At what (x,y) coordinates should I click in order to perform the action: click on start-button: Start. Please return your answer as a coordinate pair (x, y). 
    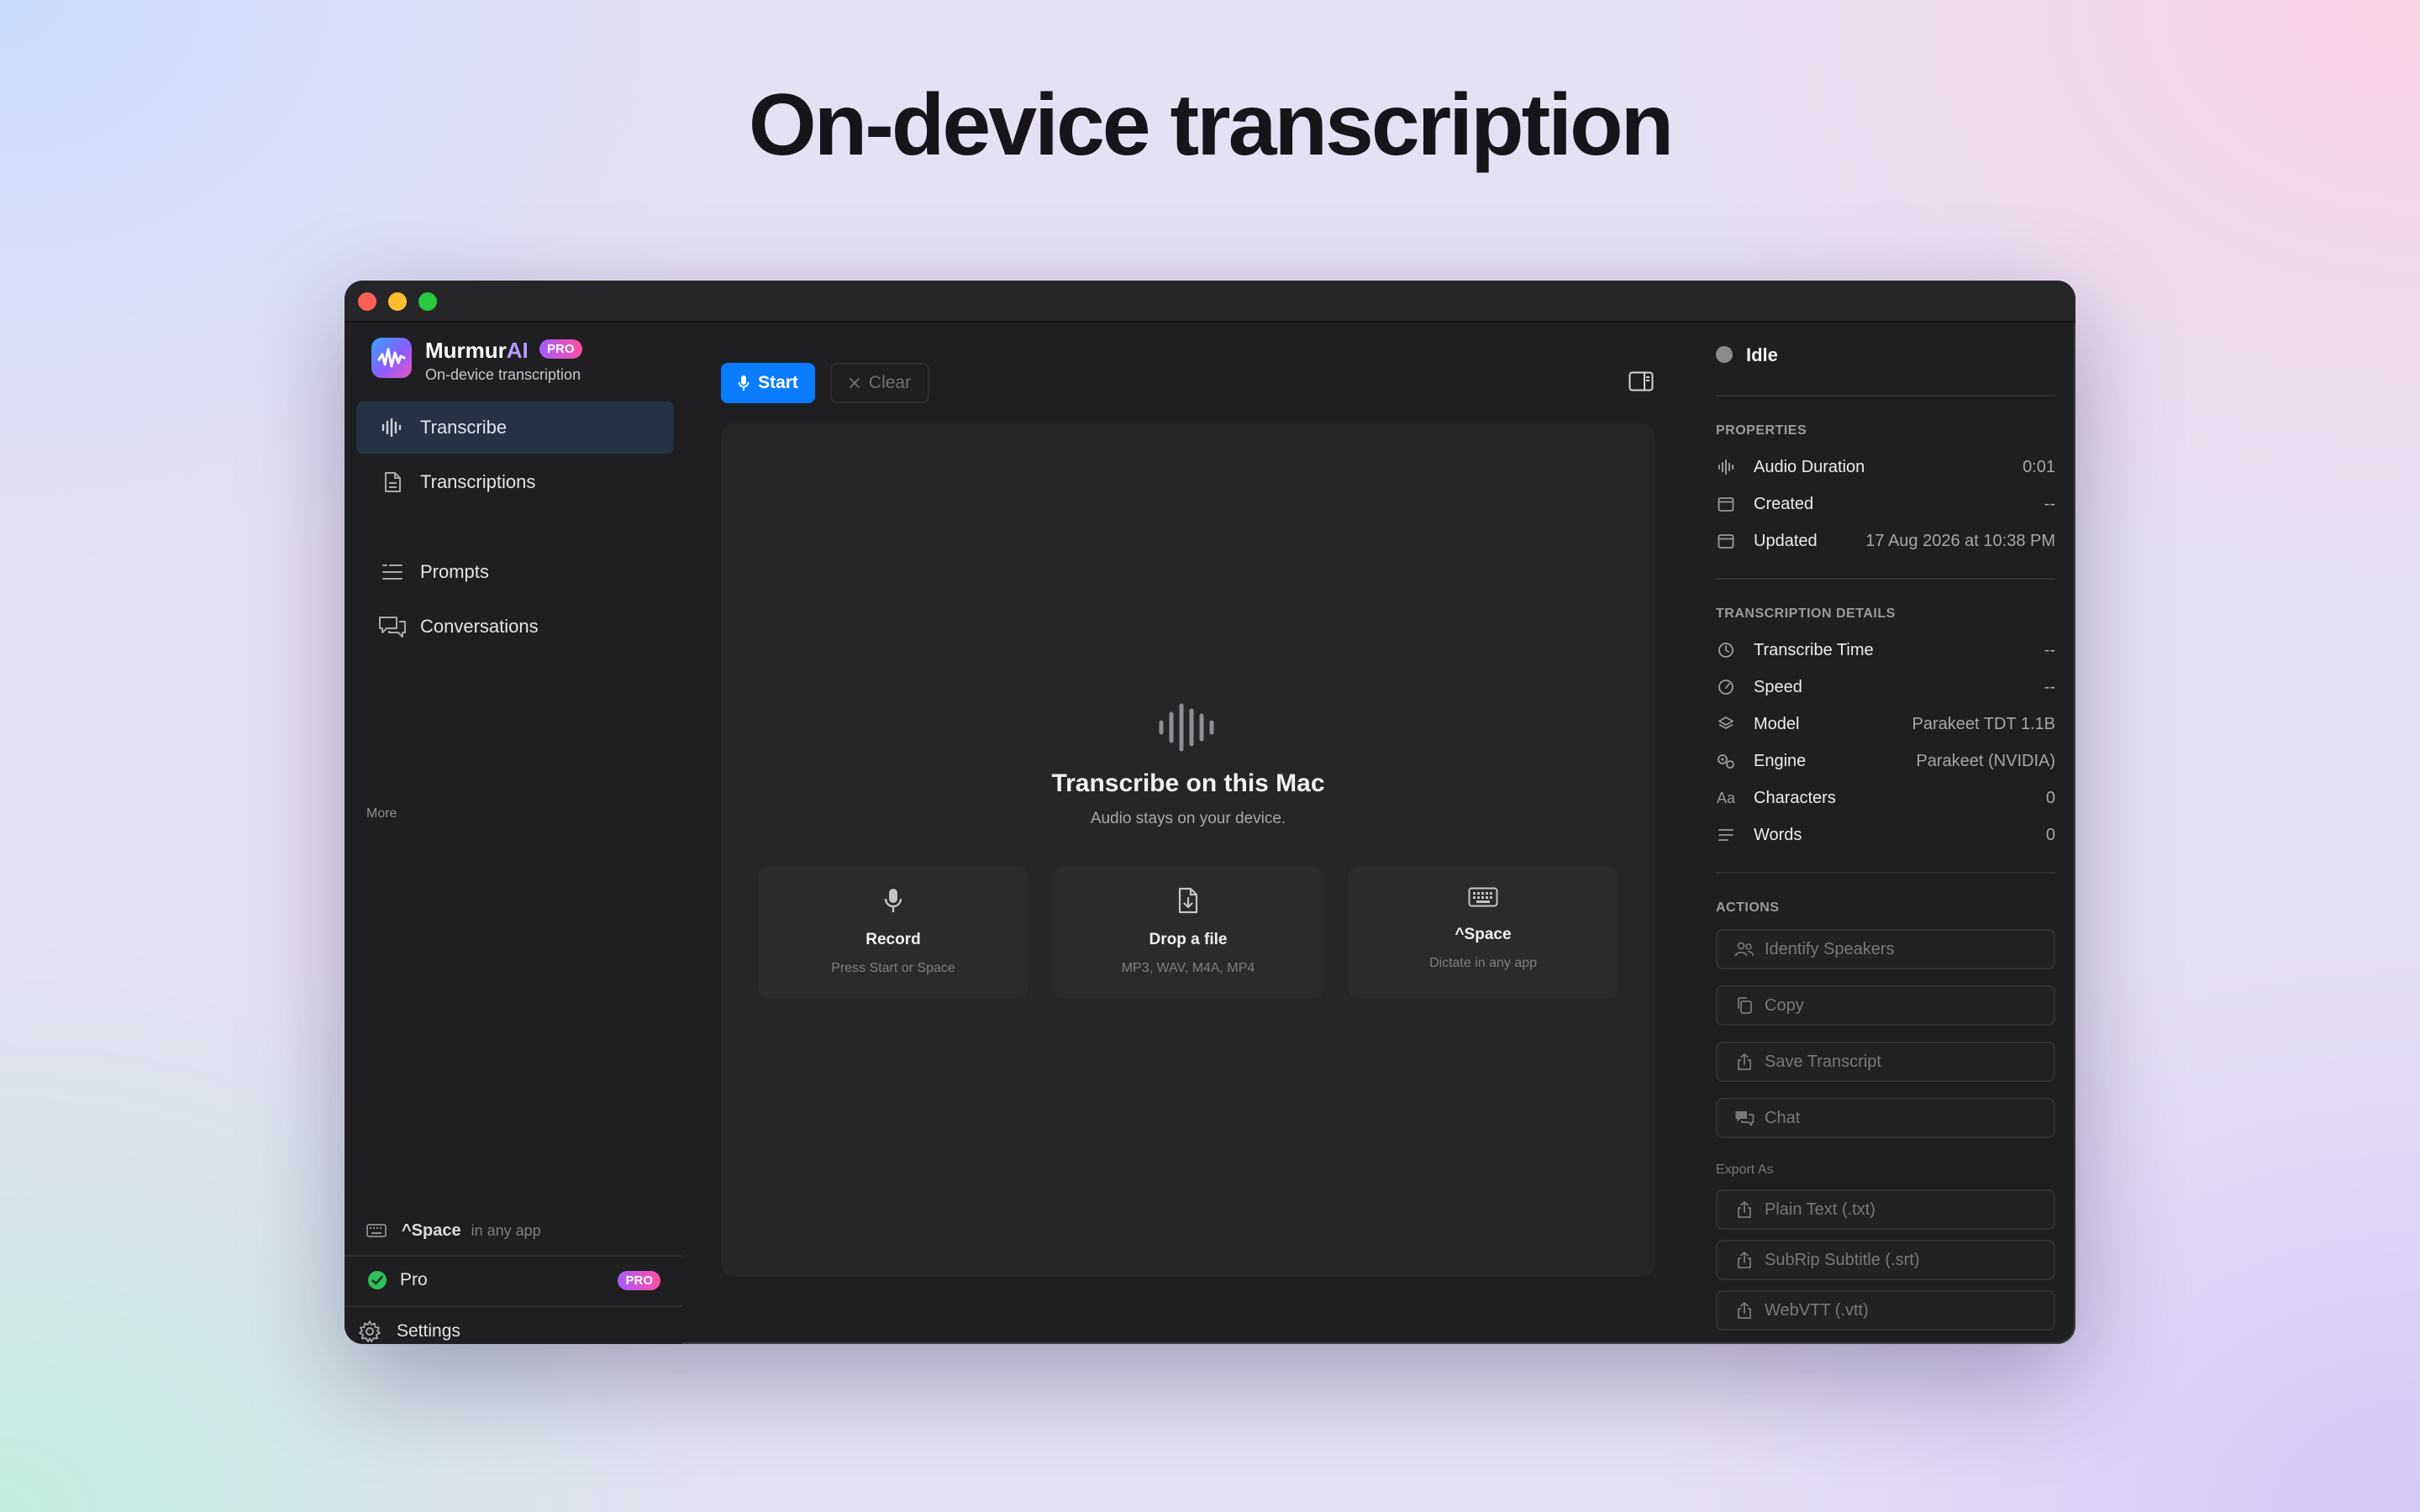
    Looking at the image, I should click on (768, 383).